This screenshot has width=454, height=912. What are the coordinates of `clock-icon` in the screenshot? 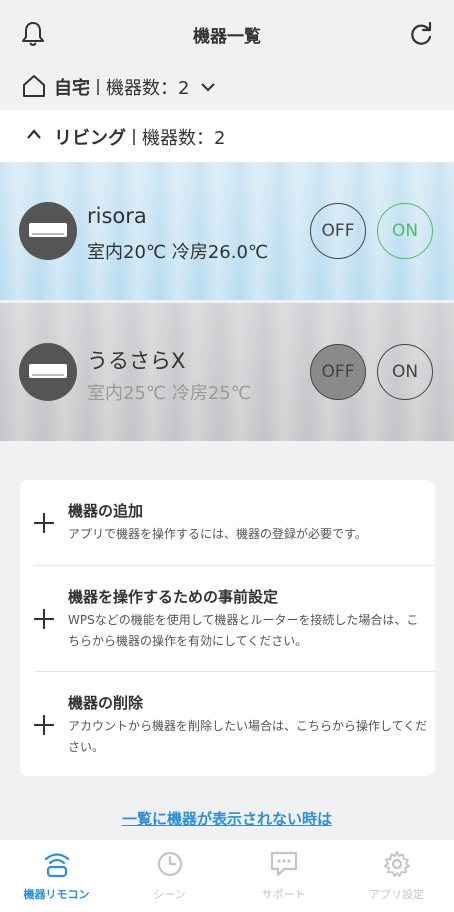 It's located at (170, 864).